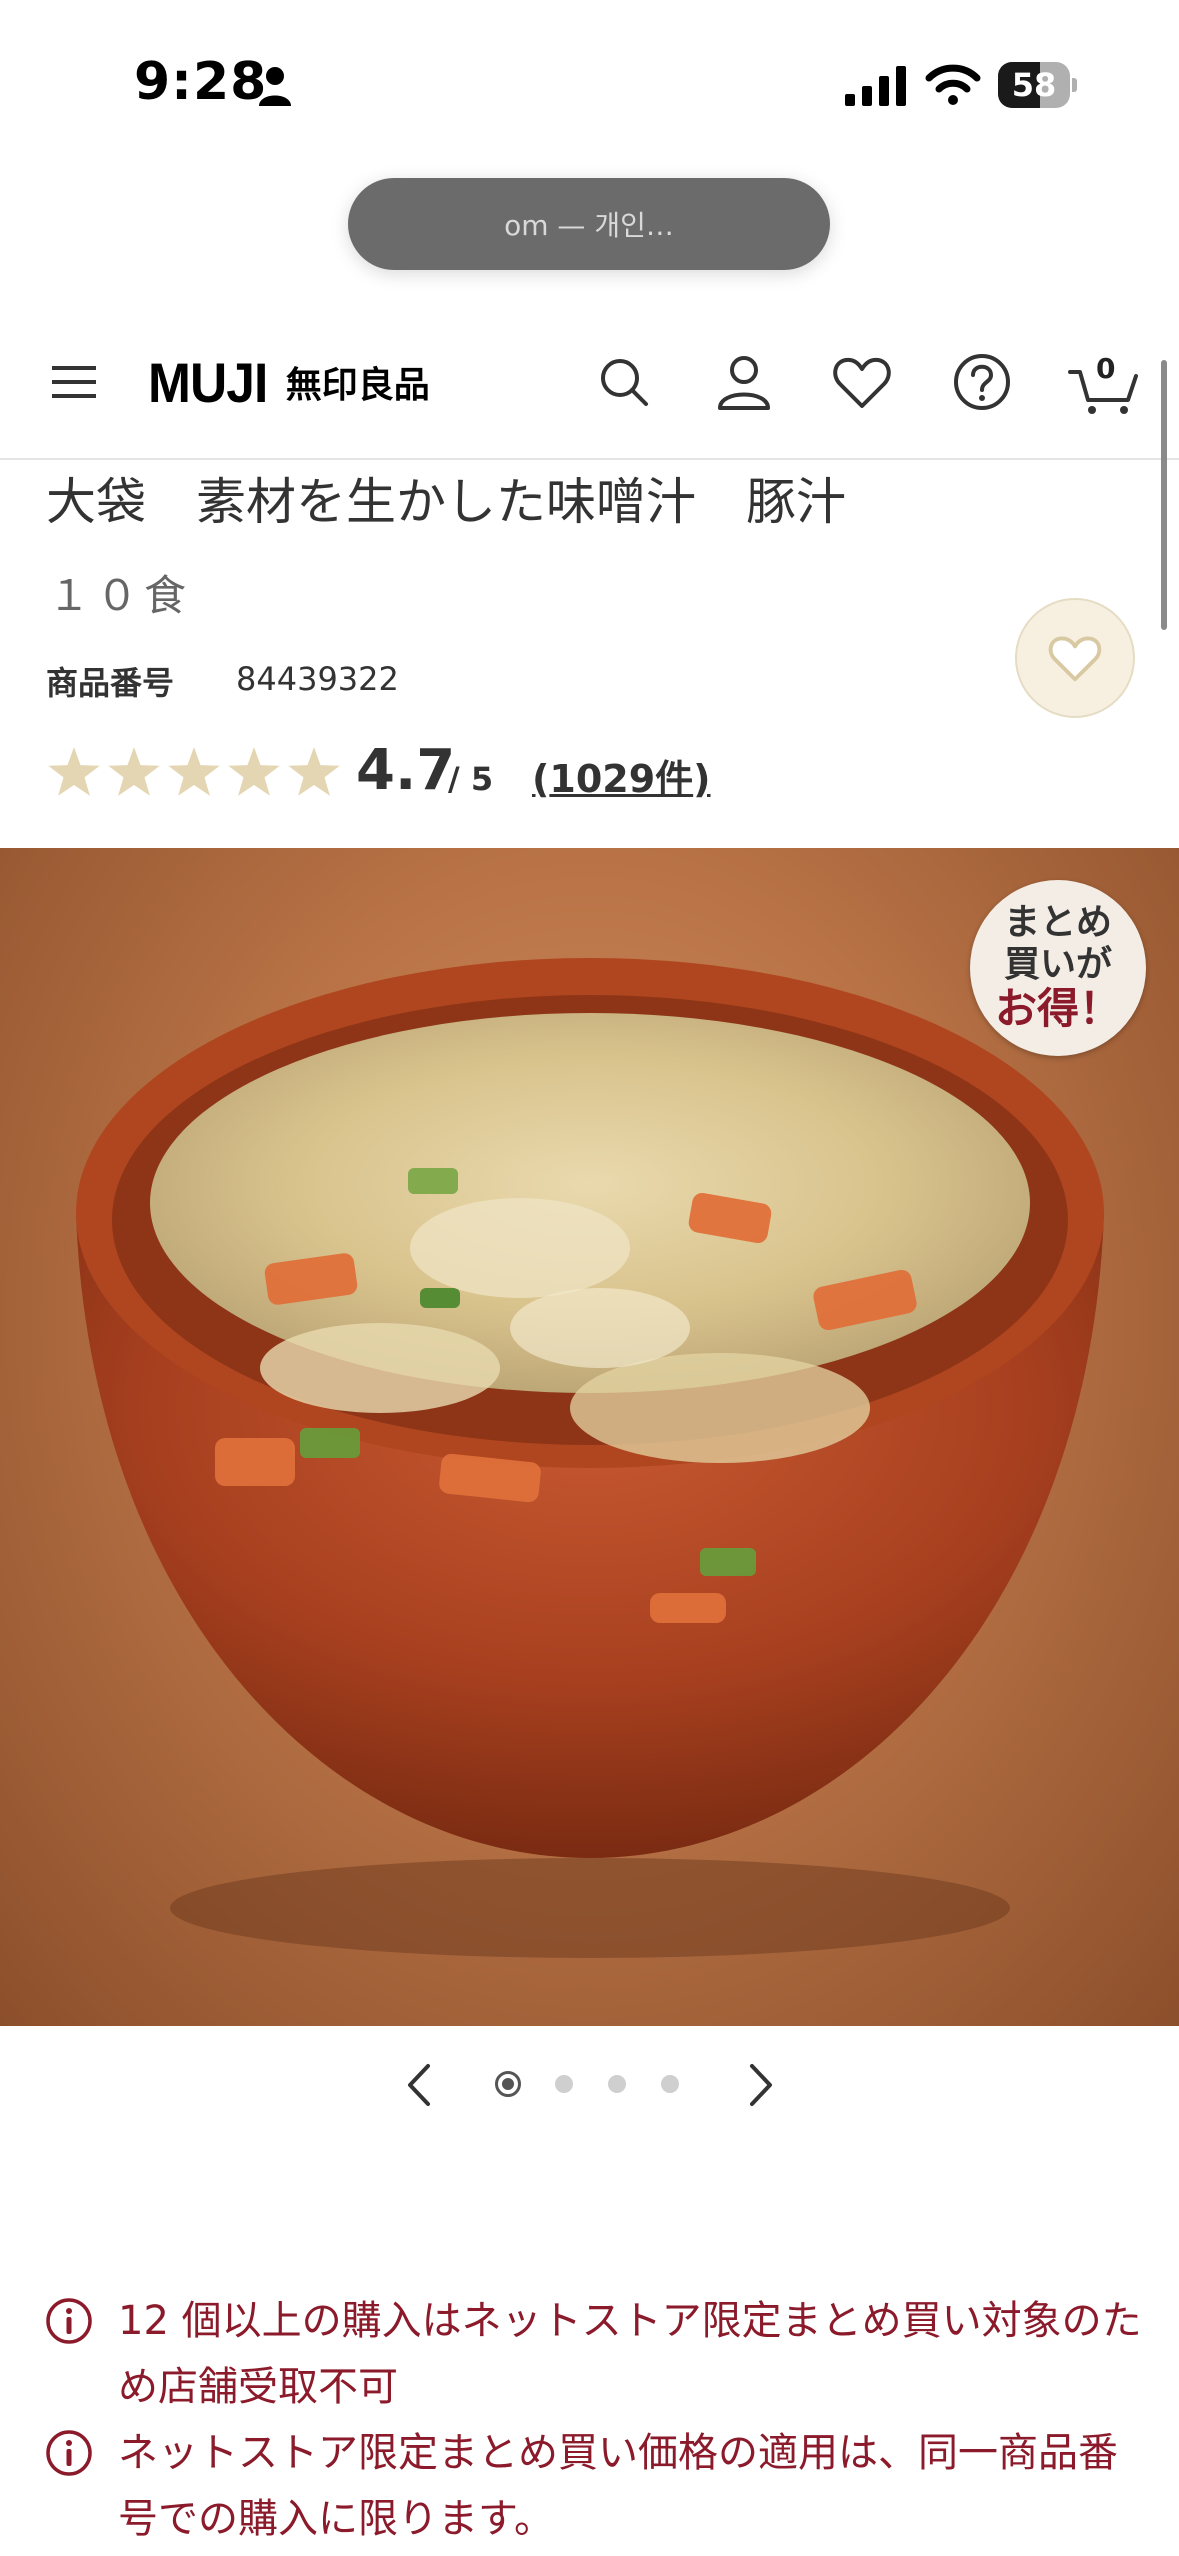  What do you see at coordinates (1057, 964) in the screenshot?
I see `badge-line-2: 買いが` at bounding box center [1057, 964].